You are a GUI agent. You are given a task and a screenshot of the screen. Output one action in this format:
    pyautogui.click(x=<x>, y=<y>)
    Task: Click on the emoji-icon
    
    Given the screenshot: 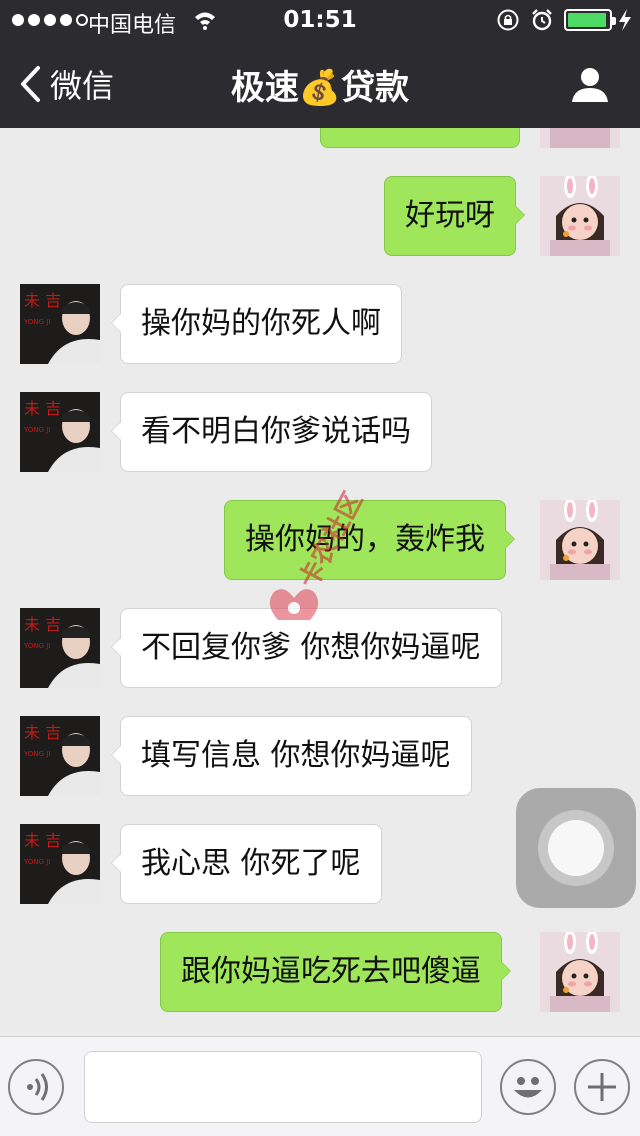 What is the action you would take?
    pyautogui.click(x=528, y=1087)
    